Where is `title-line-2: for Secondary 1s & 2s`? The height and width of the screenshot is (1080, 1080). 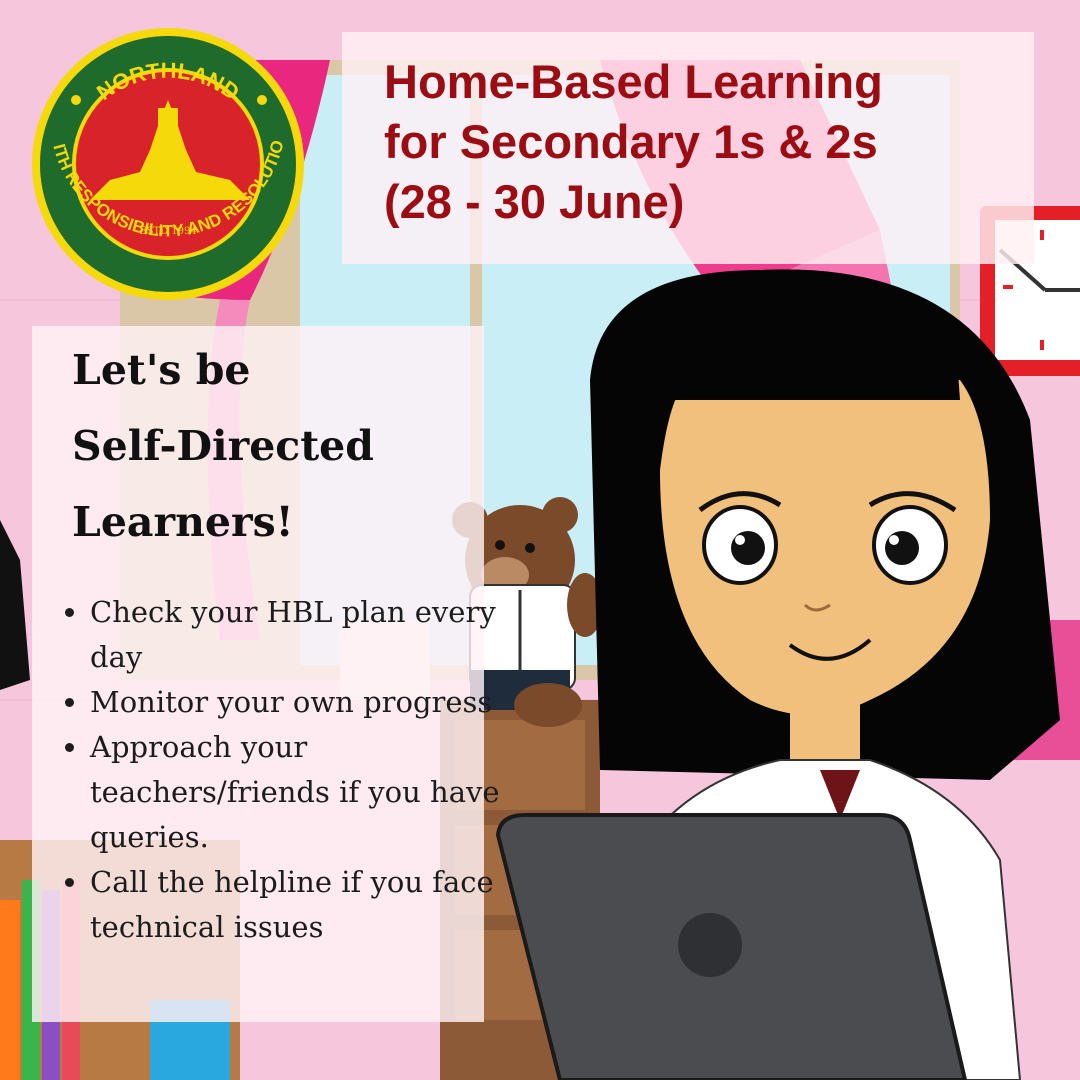 title-line-2: for Secondary 1s & 2s is located at coordinates (631, 141).